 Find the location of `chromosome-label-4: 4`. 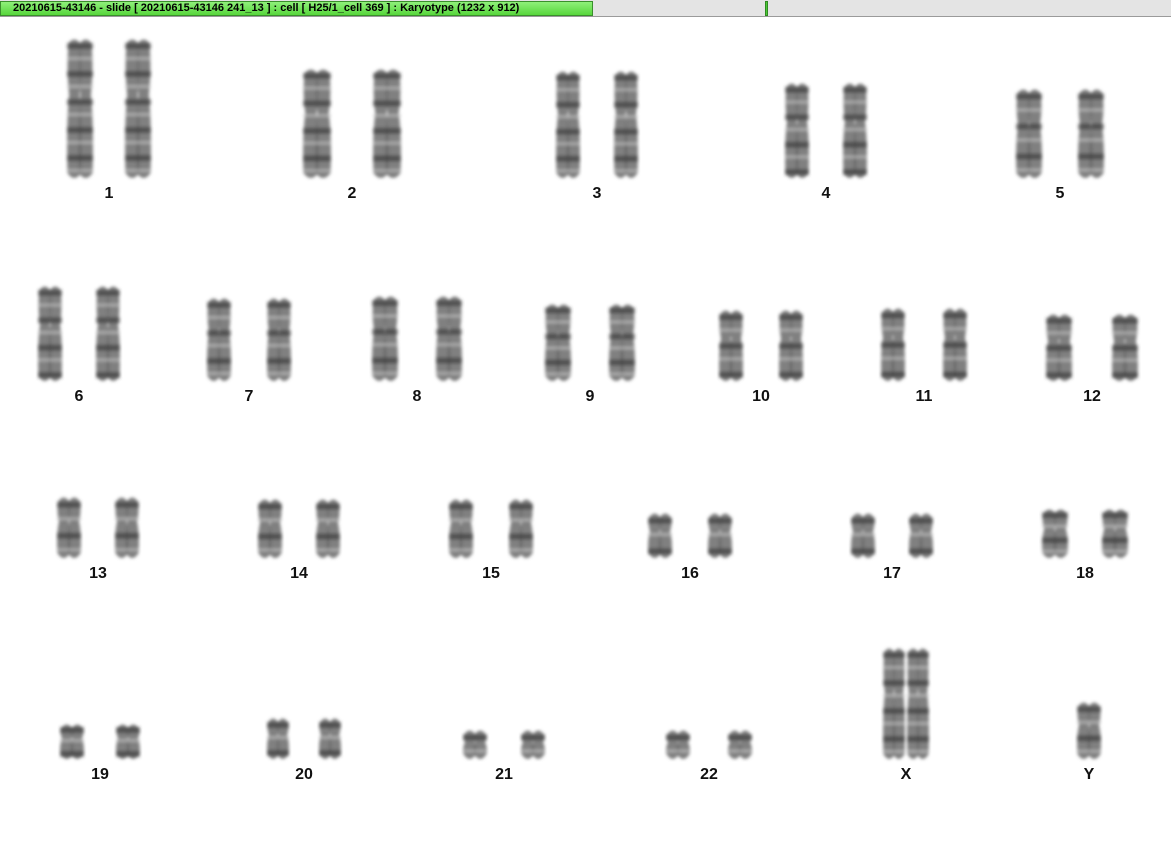

chromosome-label-4: 4 is located at coordinates (826, 193).